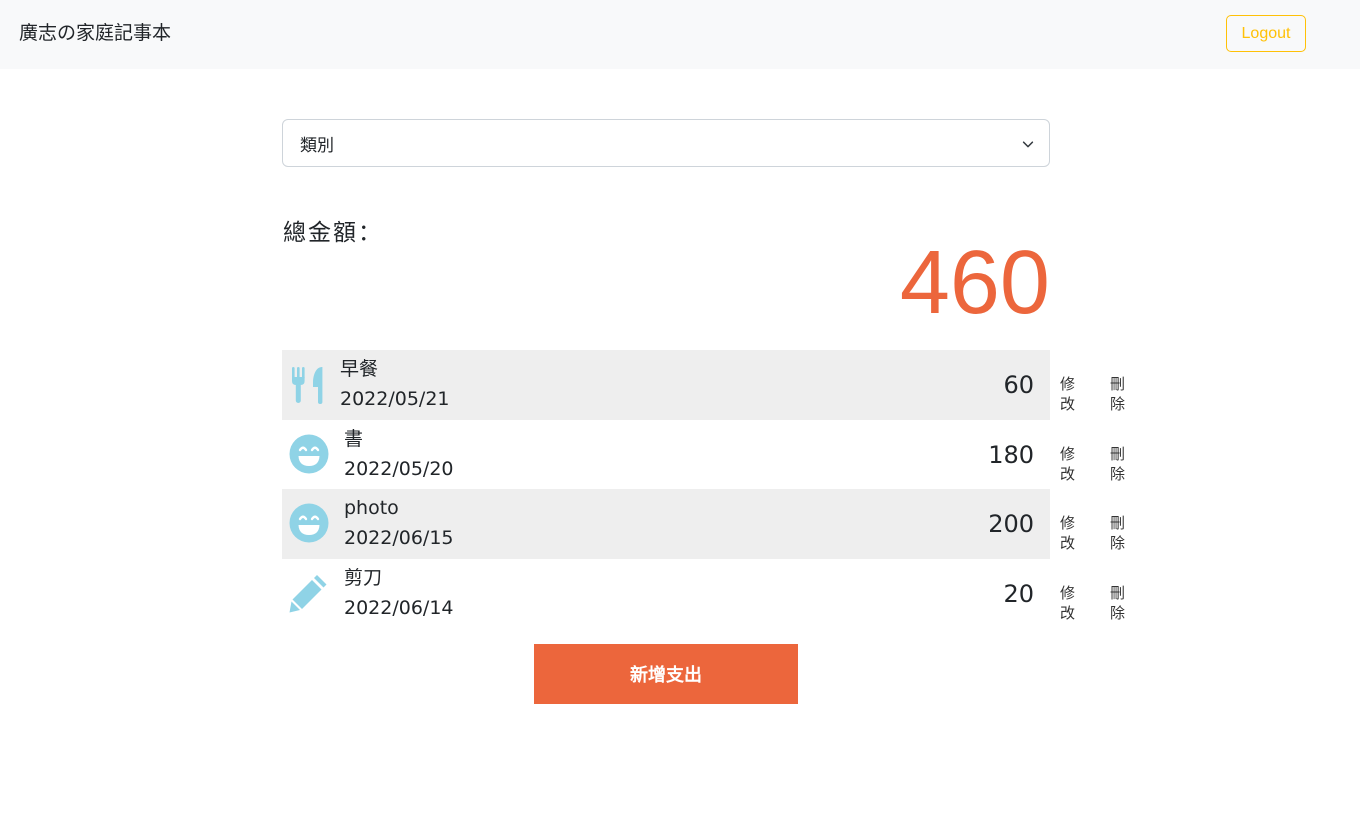  Describe the element at coordinates (703, 524) in the screenshot. I see `list-item: photo 2022/06/15 200 修改 刪除` at that location.